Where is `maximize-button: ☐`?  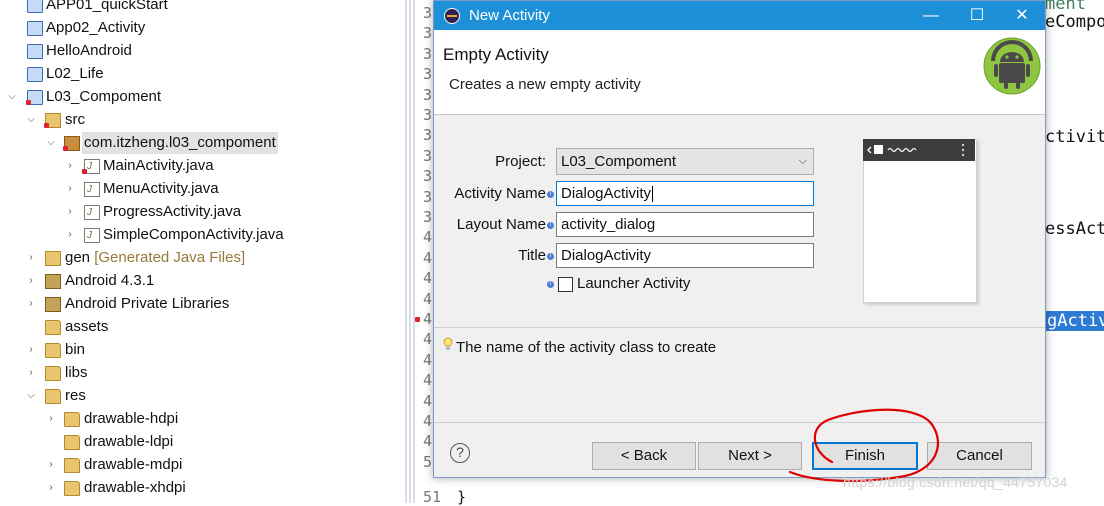 maximize-button: ☐ is located at coordinates (977, 15).